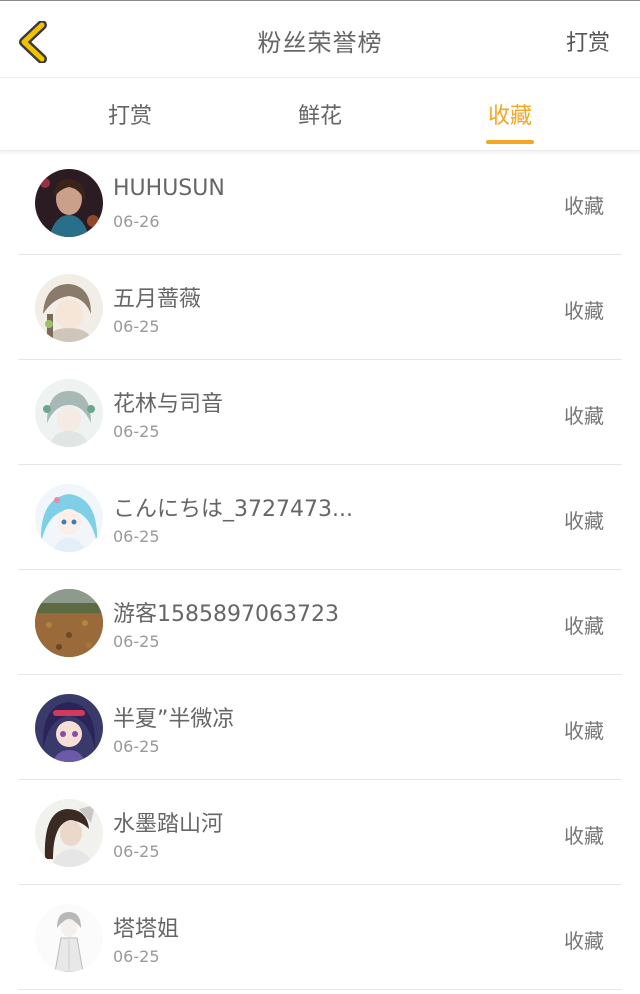 The width and height of the screenshot is (640, 994). I want to click on fan-name: 水墨踏山河, so click(168, 824).